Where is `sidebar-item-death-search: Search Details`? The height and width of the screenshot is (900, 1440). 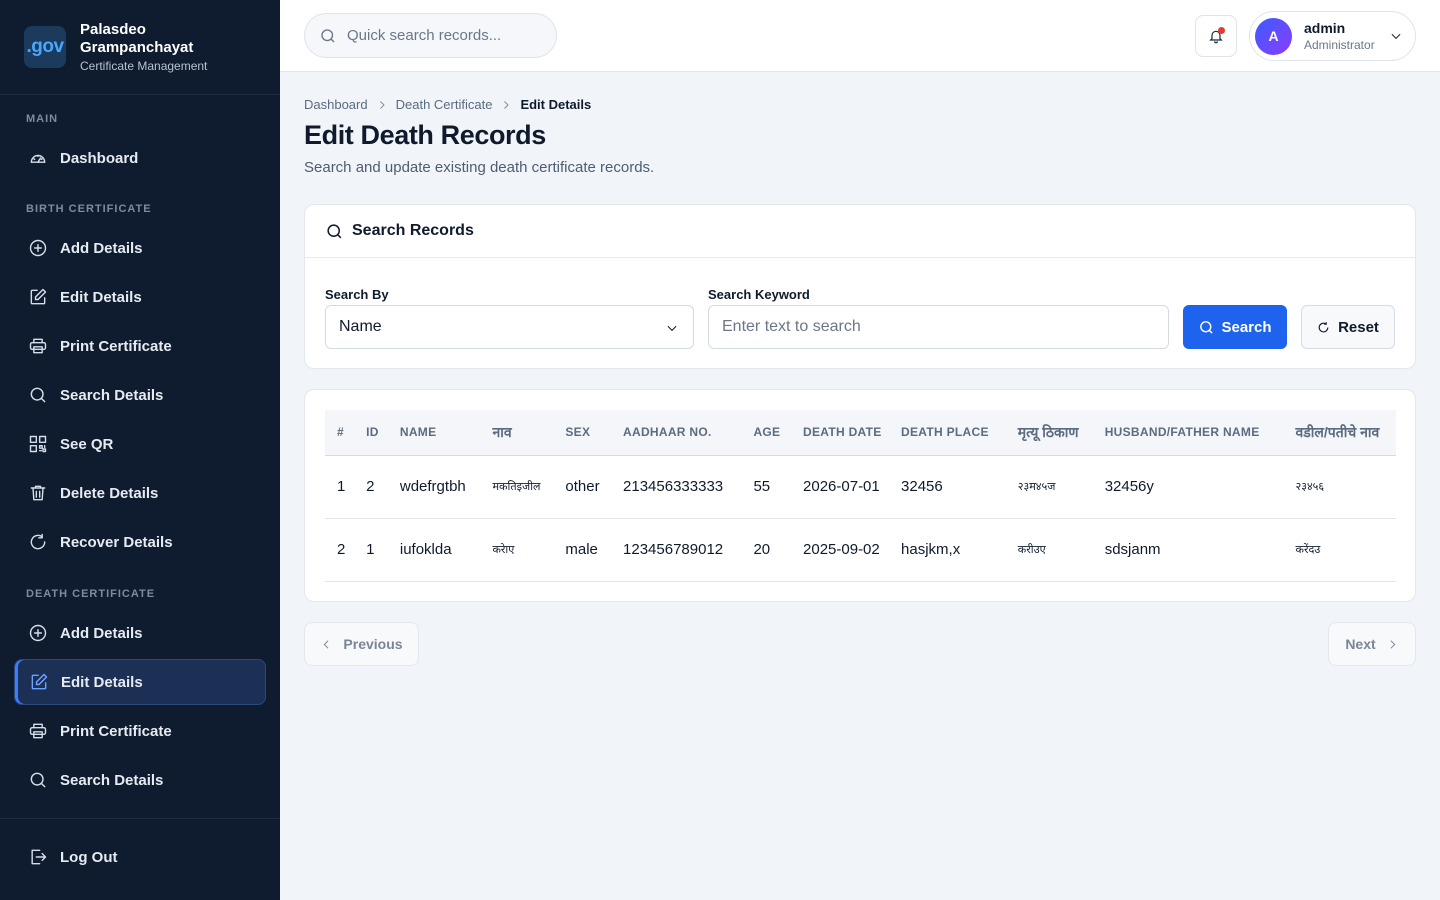 sidebar-item-death-search: Search Details is located at coordinates (140, 780).